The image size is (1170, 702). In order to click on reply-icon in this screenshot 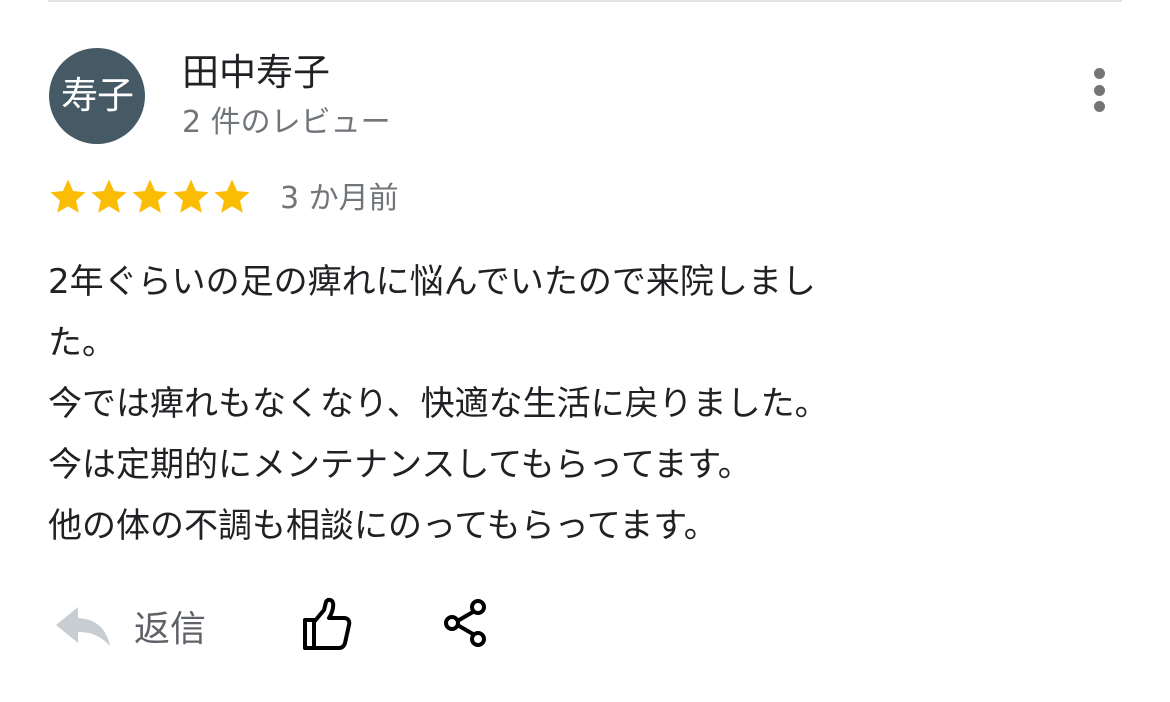, I will do `click(83, 626)`.